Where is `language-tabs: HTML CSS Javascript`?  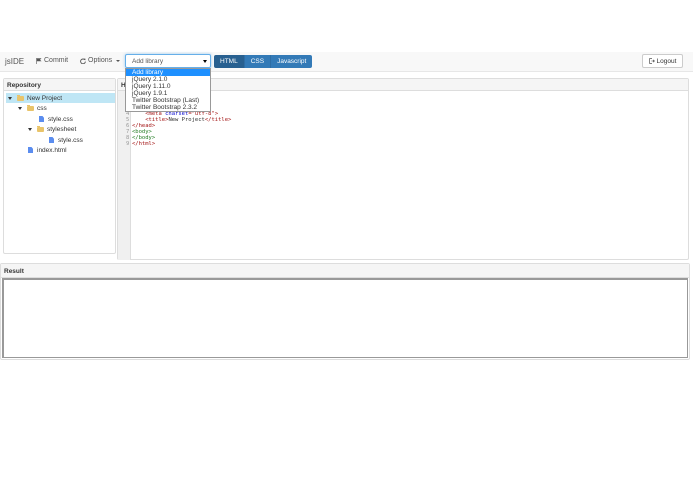
language-tabs: HTML CSS Javascript is located at coordinates (263, 61).